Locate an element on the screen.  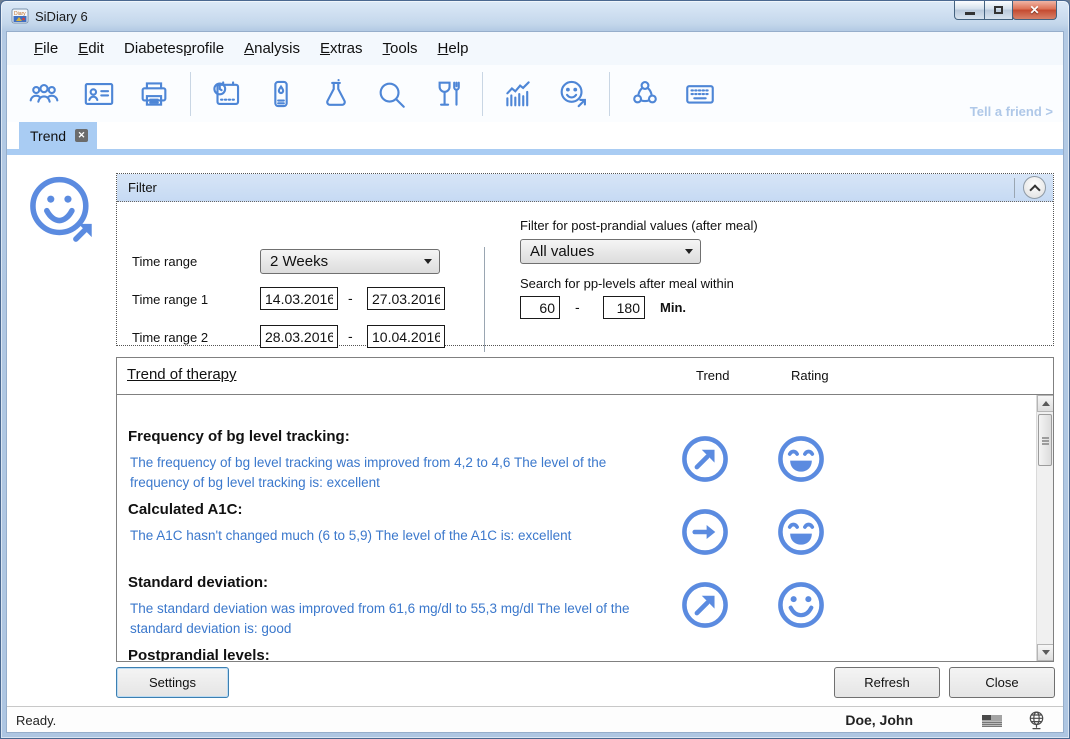
time-range-select: 2 Weeks is located at coordinates (350, 261).